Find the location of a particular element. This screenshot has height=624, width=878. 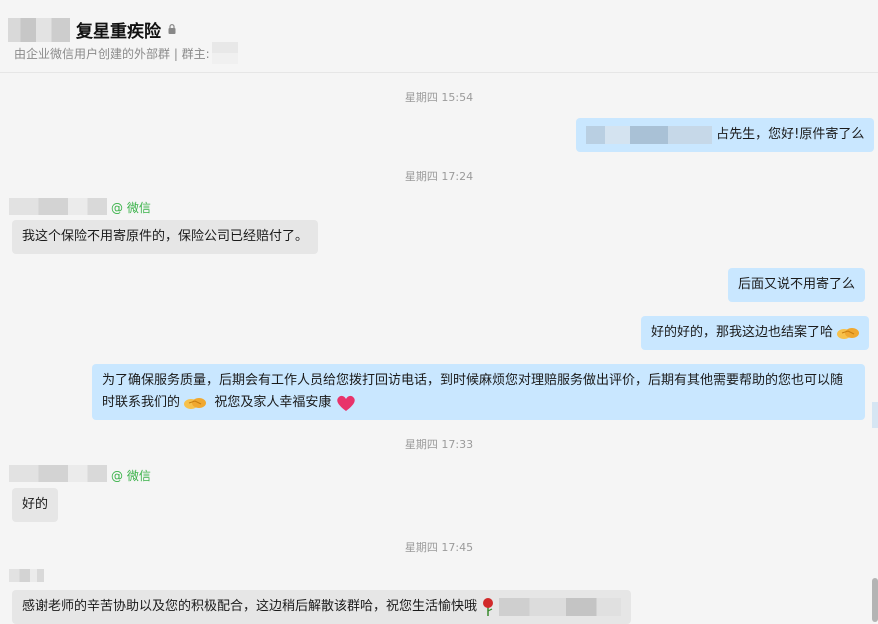

message-bubble-outgoing: 占先生，您好!原件寄了么 is located at coordinates (725, 135).